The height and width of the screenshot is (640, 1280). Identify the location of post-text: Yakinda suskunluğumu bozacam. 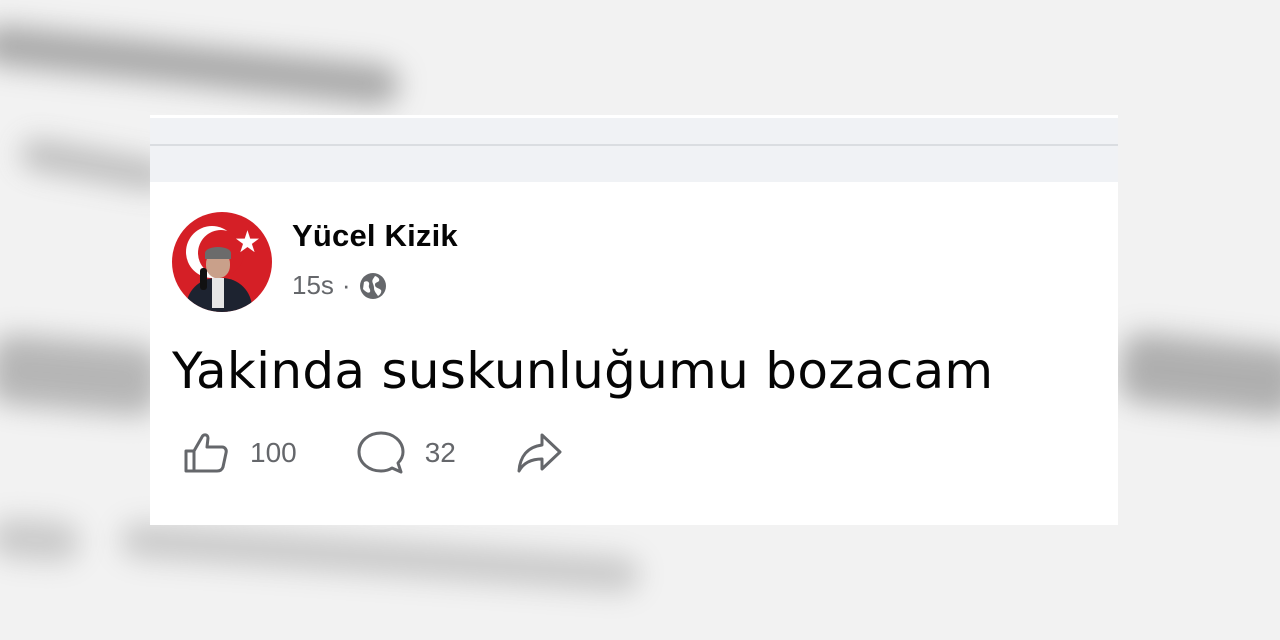
(583, 371).